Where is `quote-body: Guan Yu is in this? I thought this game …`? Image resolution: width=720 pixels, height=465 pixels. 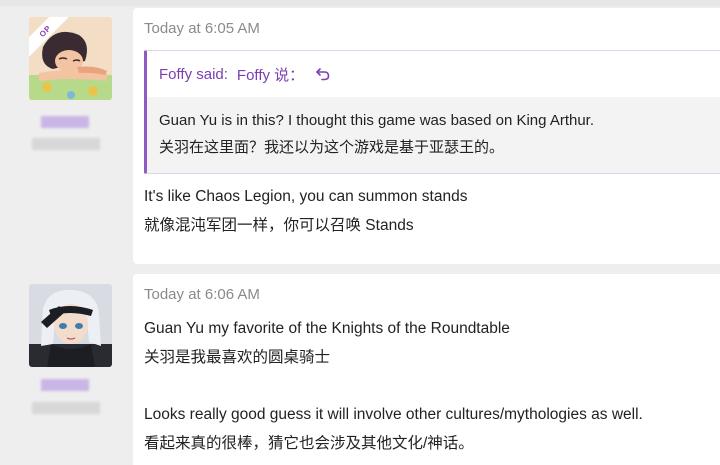
quote-body: Guan Yu is in this? I thought this game … is located at coordinates (433, 135).